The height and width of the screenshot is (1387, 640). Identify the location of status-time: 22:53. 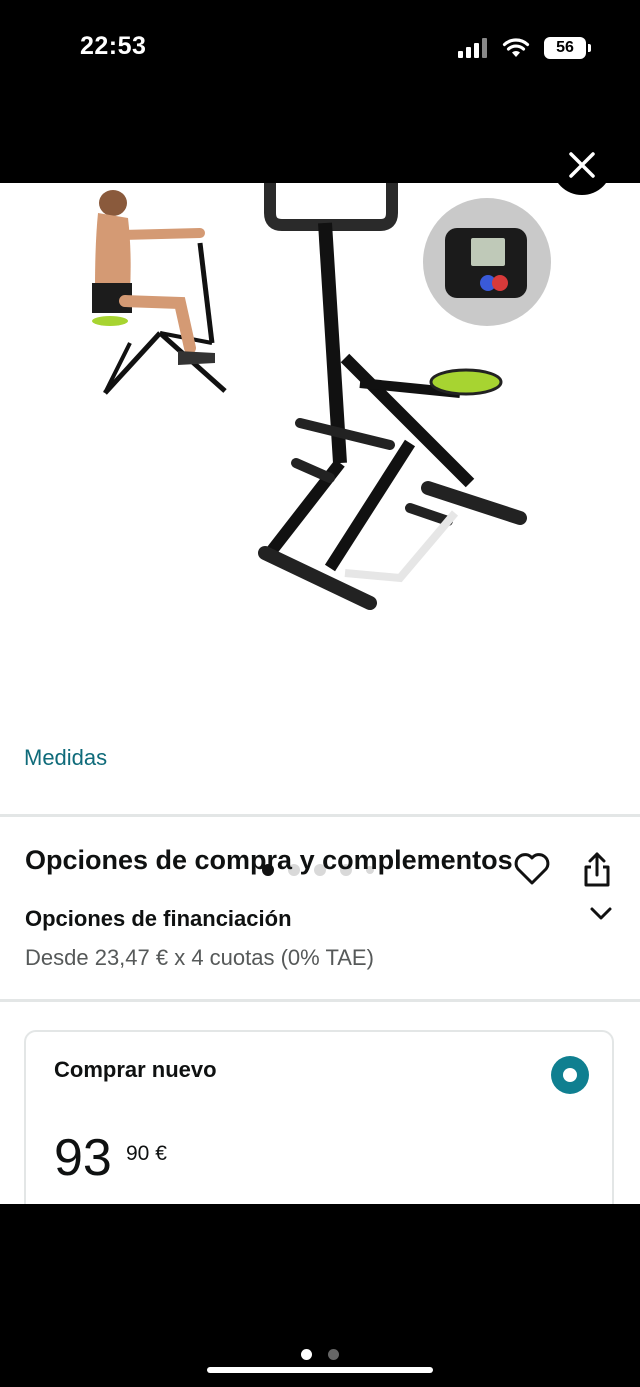
(113, 46).